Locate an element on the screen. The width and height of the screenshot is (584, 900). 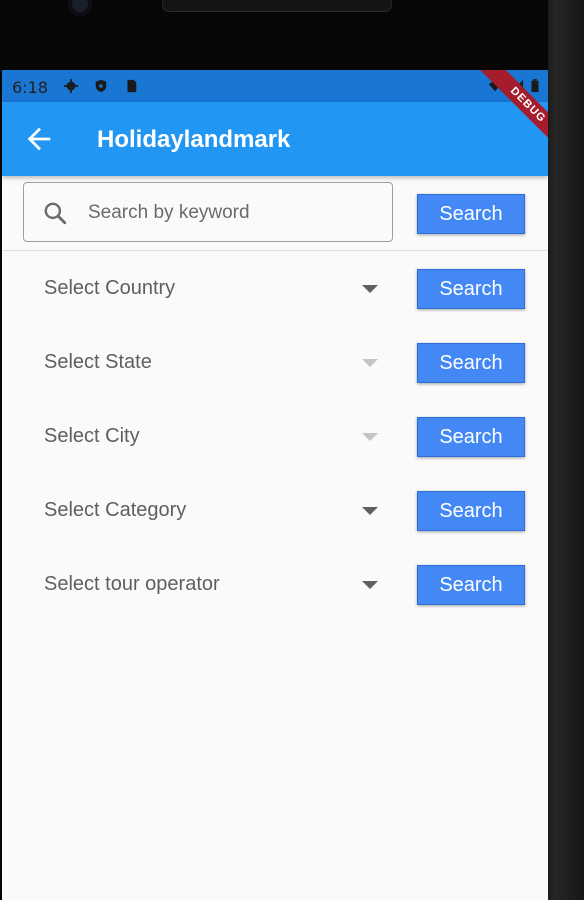
tour-operator-dropdown-label: Select tour operator is located at coordinates (132, 584).